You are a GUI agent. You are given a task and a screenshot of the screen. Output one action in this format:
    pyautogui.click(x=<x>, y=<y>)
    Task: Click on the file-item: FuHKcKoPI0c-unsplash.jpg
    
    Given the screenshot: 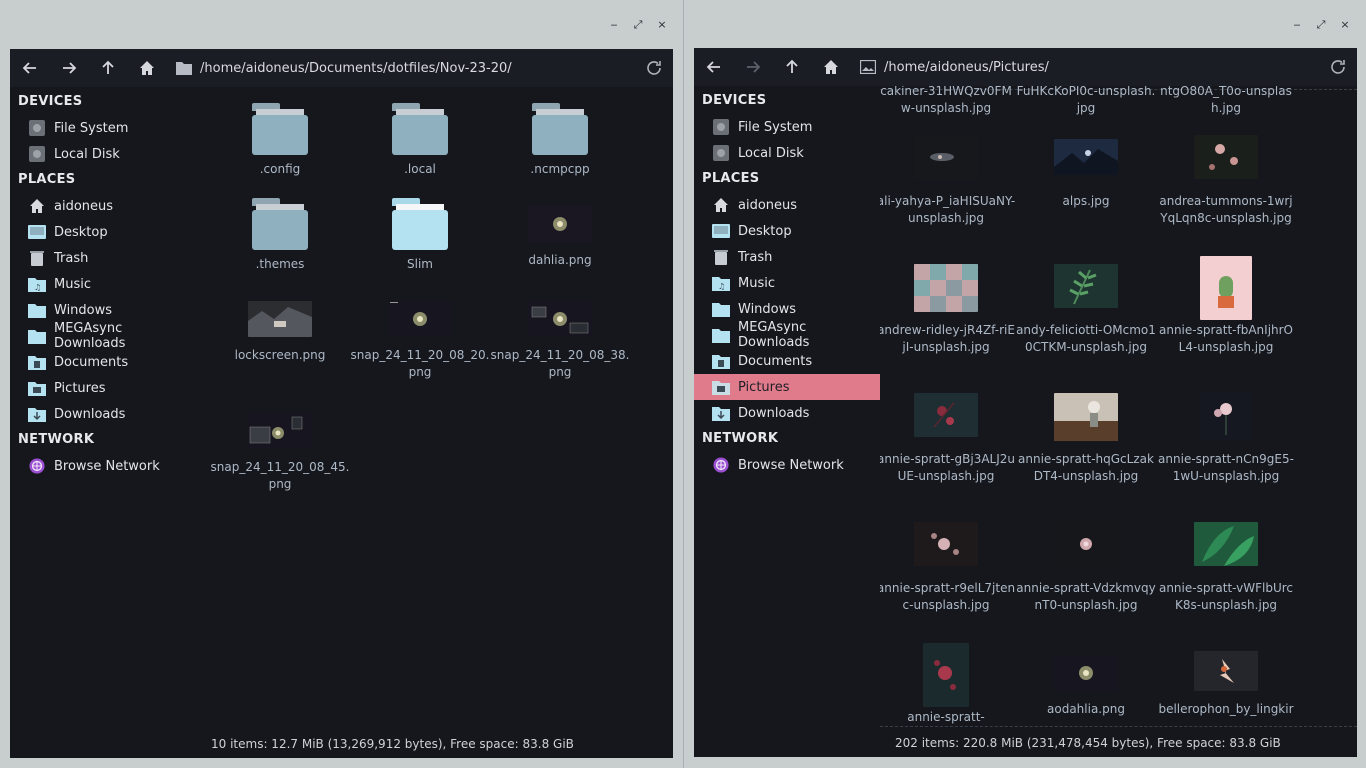 What is the action you would take?
    pyautogui.click(x=1086, y=101)
    